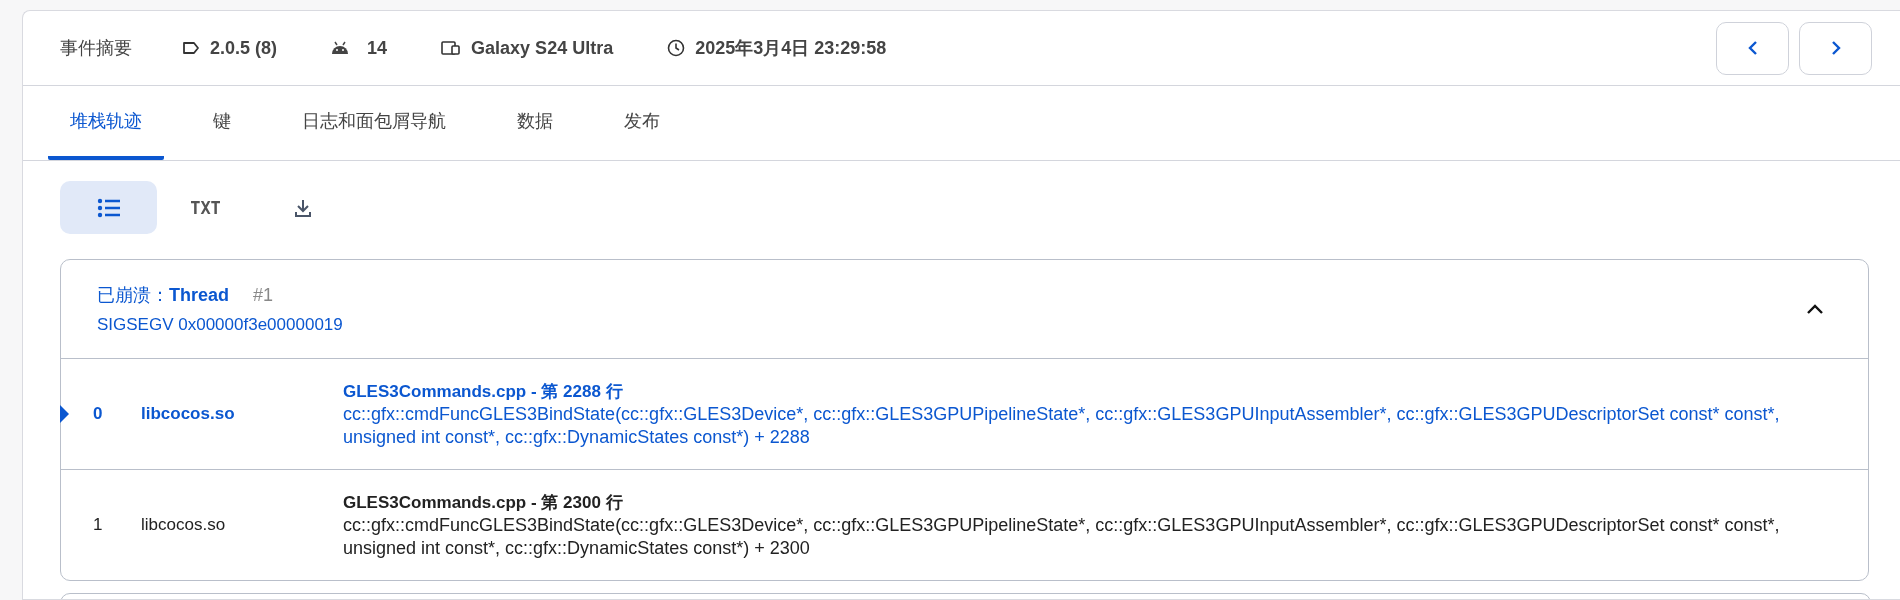 This screenshot has height=600, width=1900. I want to click on download-icon, so click(302, 207).